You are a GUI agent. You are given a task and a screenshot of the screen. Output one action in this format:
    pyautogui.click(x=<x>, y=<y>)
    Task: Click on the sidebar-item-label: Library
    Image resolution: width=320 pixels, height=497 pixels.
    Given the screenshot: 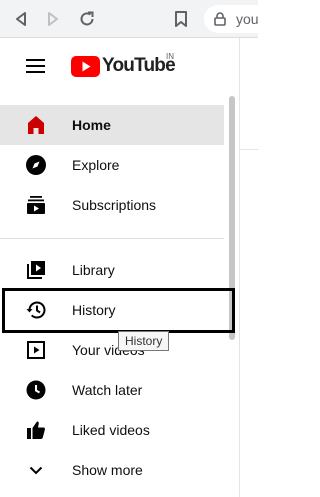 What is the action you would take?
    pyautogui.click(x=93, y=270)
    